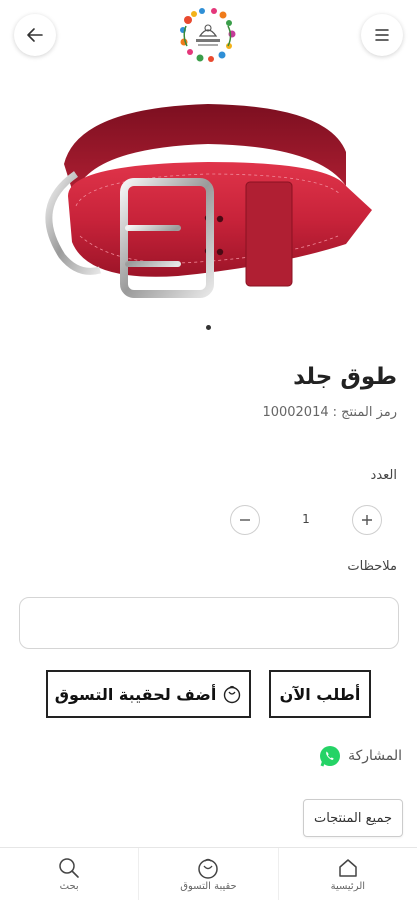 This screenshot has width=417, height=900. Describe the element at coordinates (208, 886) in the screenshot. I see `nav-label-cart: حقيبة التسوق` at that location.